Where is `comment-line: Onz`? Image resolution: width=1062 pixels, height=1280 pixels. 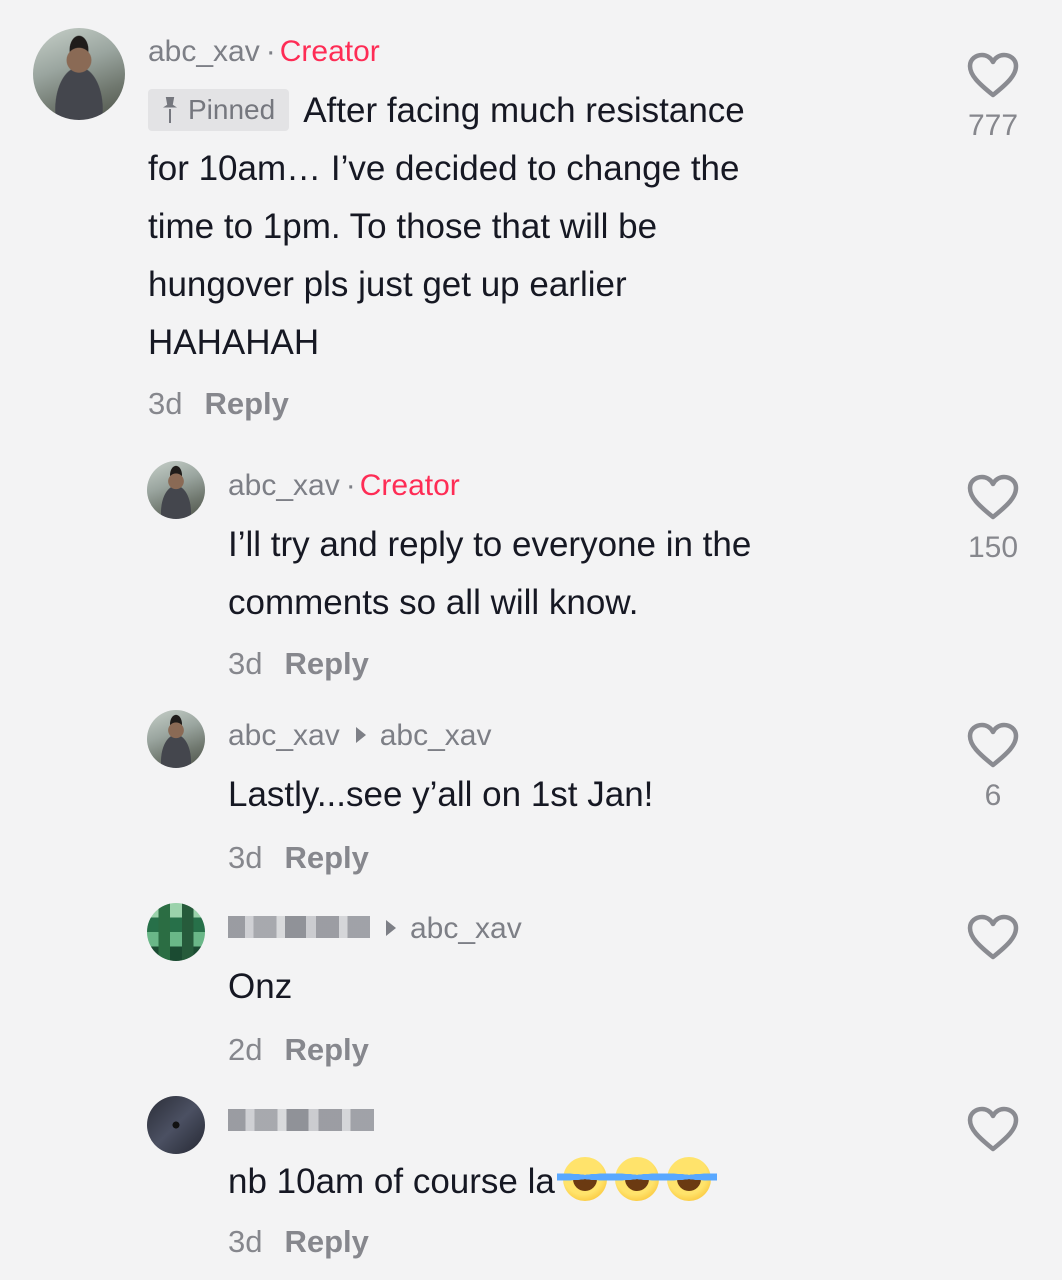 comment-line: Onz is located at coordinates (260, 986).